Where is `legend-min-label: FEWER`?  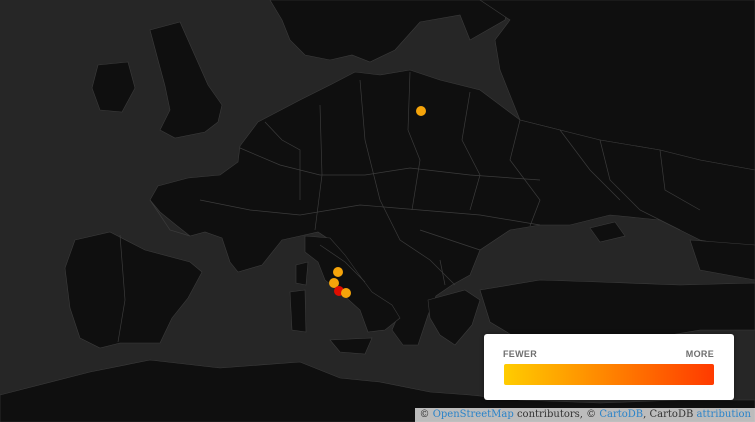
legend-min-label: FEWER is located at coordinates (520, 354).